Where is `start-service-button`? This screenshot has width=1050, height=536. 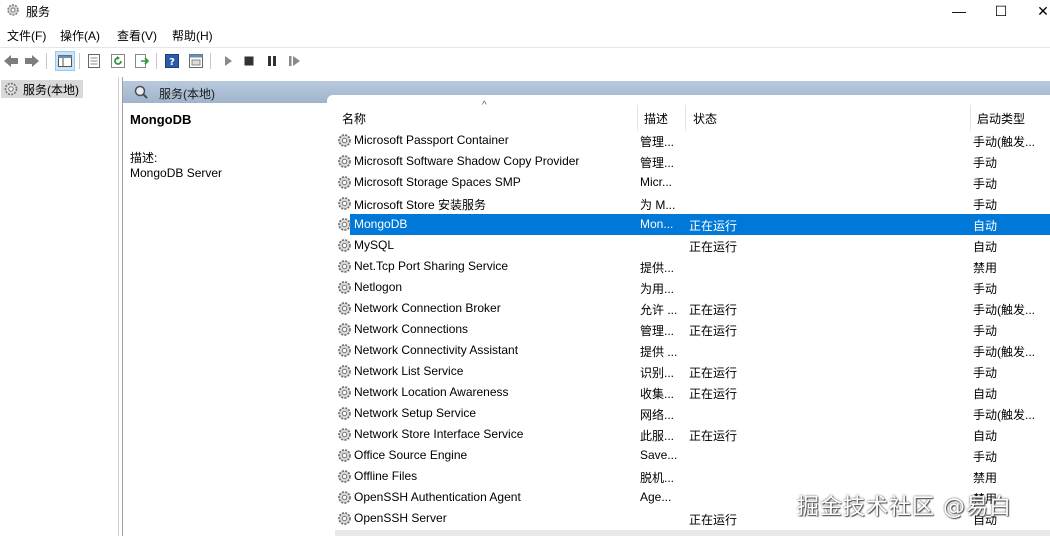
start-service-button is located at coordinates (228, 61).